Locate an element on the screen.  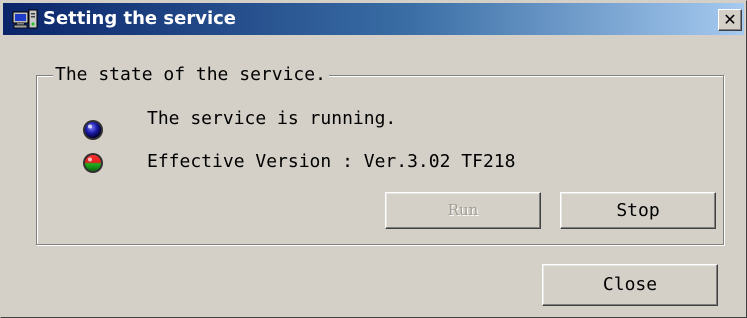
stop-button: Stop is located at coordinates (638, 210).